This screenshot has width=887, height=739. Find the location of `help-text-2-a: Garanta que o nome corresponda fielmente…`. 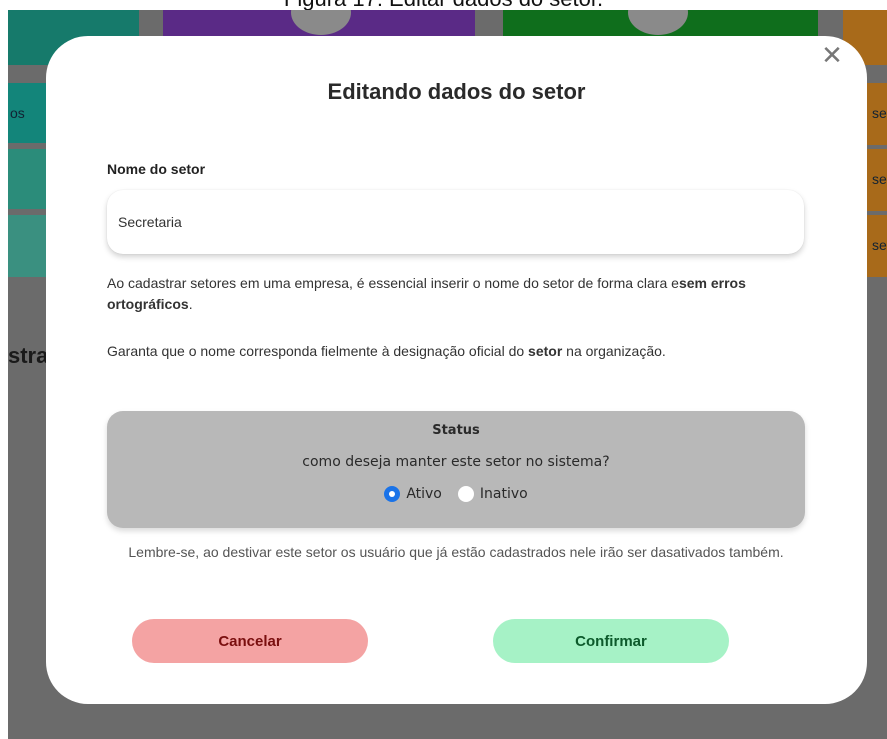

help-text-2-a: Garanta que o nome corresponda fielmente… is located at coordinates (318, 351).